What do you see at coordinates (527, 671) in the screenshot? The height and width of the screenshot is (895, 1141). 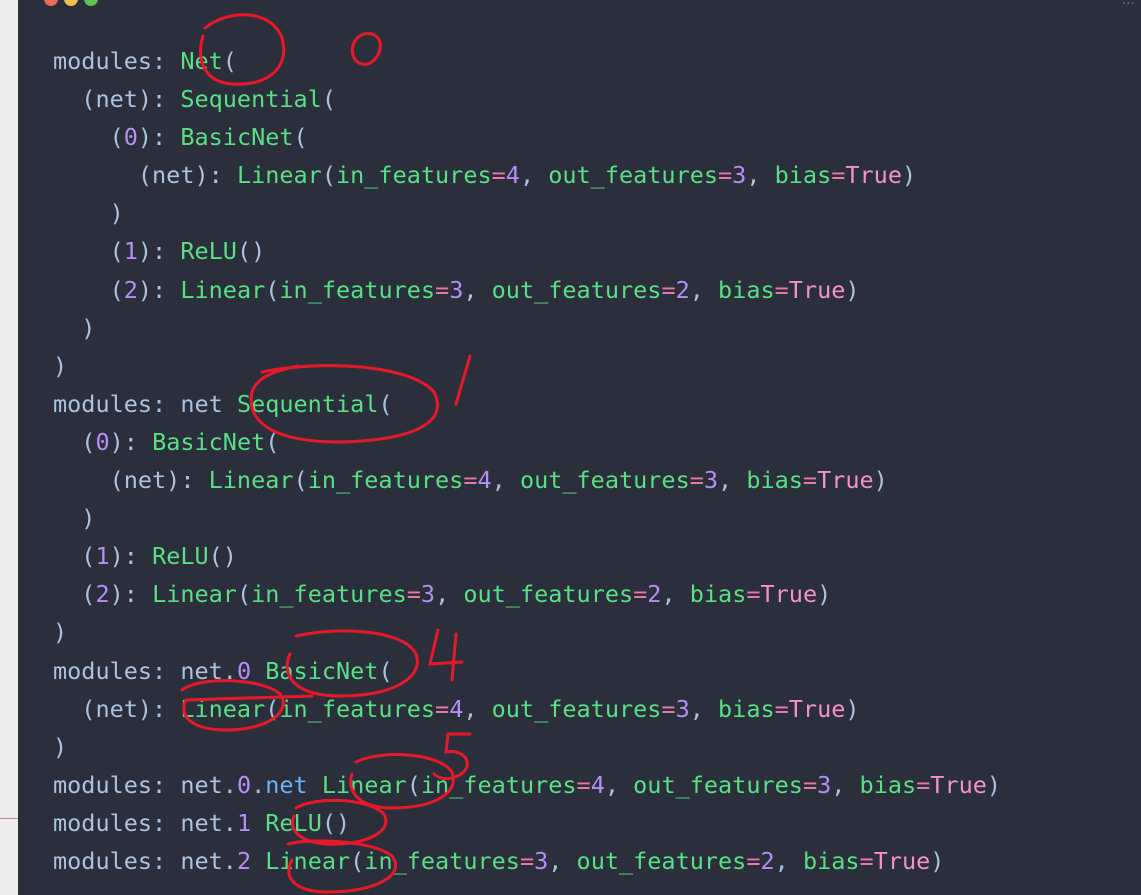 I see `code-line: modules: net.0 BasicNet(` at bounding box center [527, 671].